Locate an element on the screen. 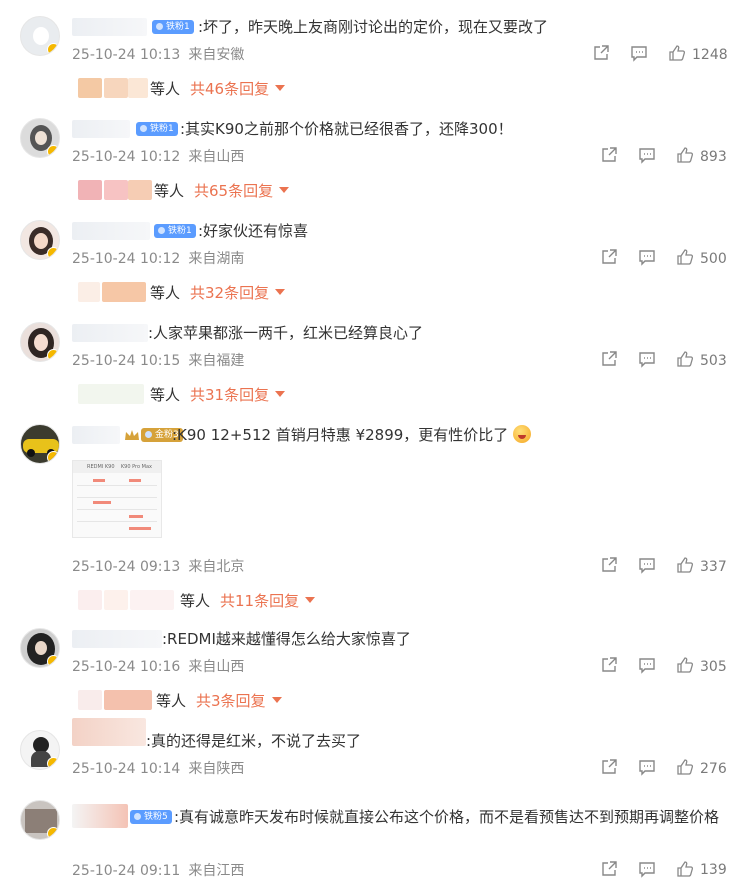 The image size is (750, 885). attached-image-thumbnail: REDMI K90 K90 Pro Max is located at coordinates (117, 499).